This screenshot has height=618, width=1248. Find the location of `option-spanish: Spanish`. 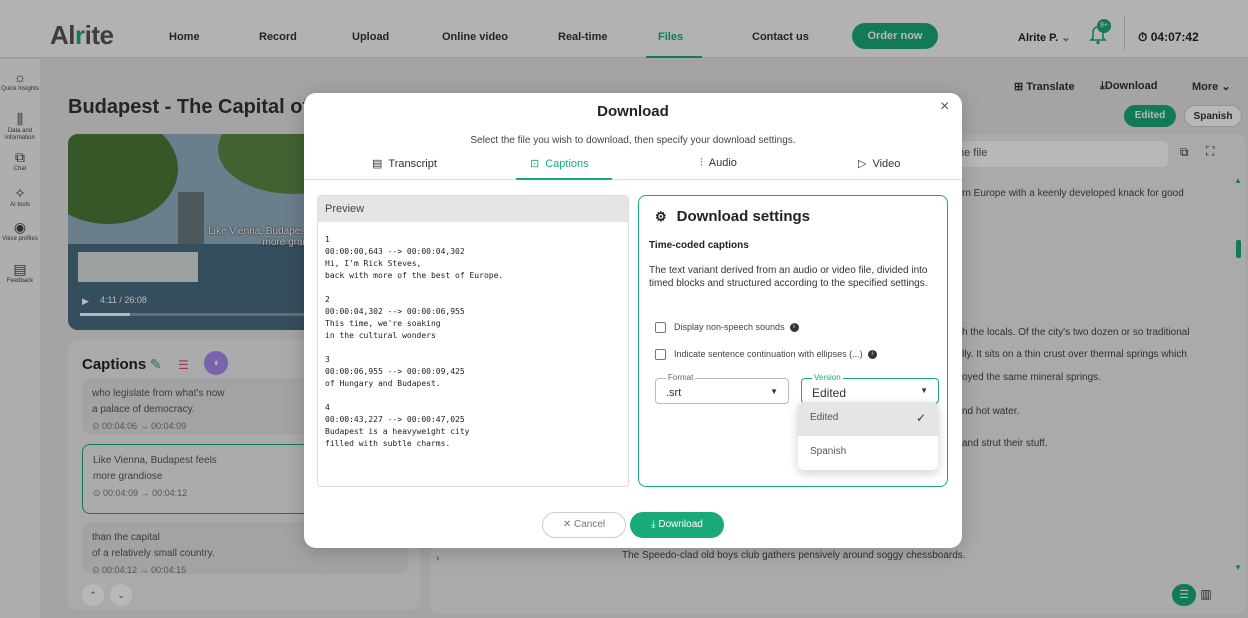

option-spanish: Spanish is located at coordinates (868, 453).